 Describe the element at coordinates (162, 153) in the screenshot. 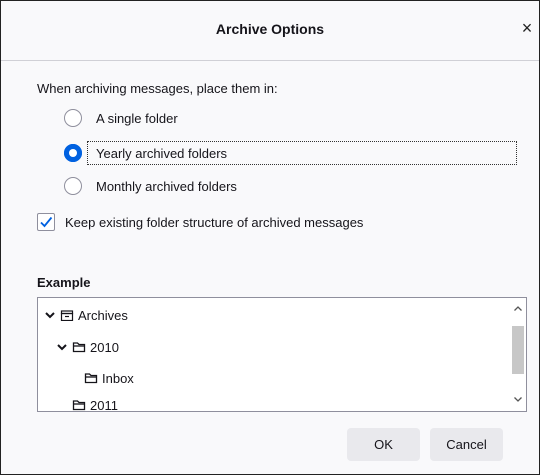

I see `radio-label-yearly-folders: Yearly archived folders` at that location.